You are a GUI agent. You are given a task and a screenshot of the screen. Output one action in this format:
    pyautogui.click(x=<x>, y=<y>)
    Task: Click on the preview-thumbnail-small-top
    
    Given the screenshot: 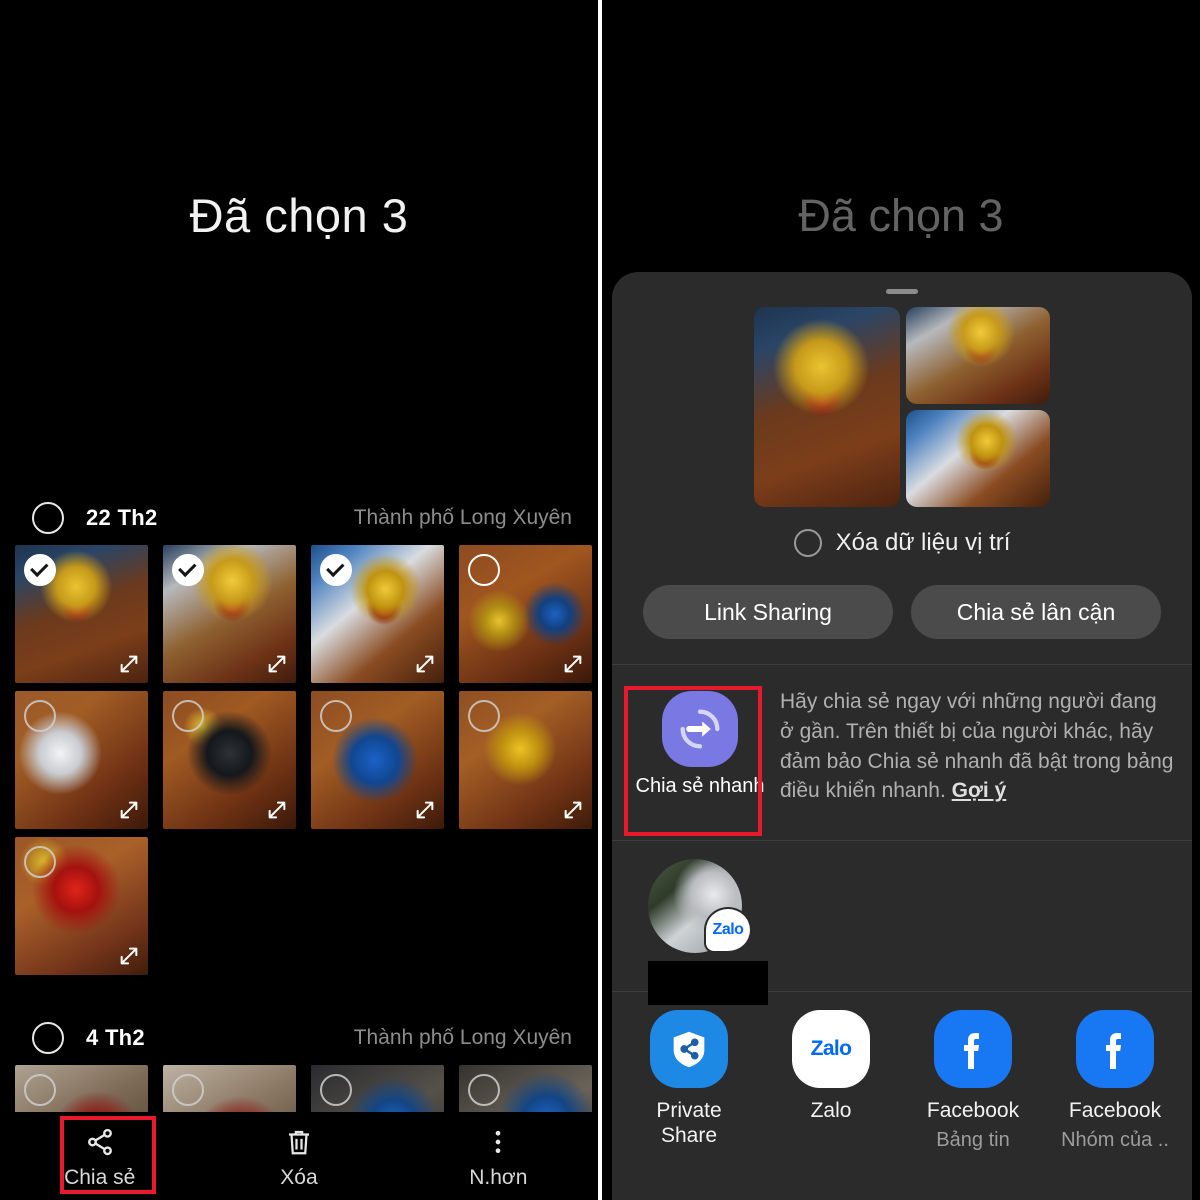 What is the action you would take?
    pyautogui.click(x=978, y=355)
    